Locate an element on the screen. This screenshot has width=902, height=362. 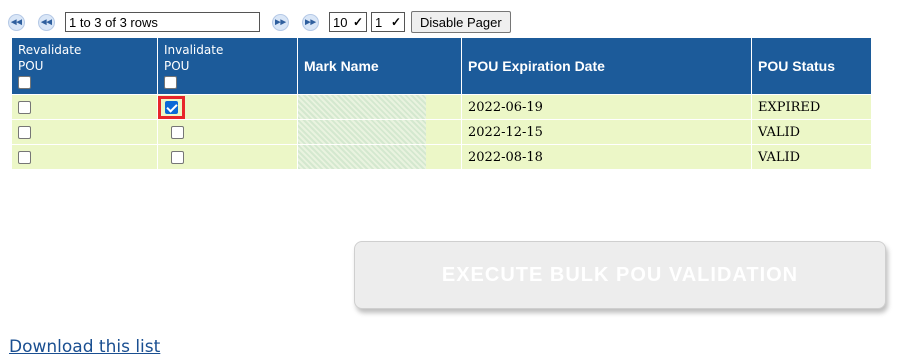
table-row: 2022-08-18 VALID is located at coordinates (441, 157).